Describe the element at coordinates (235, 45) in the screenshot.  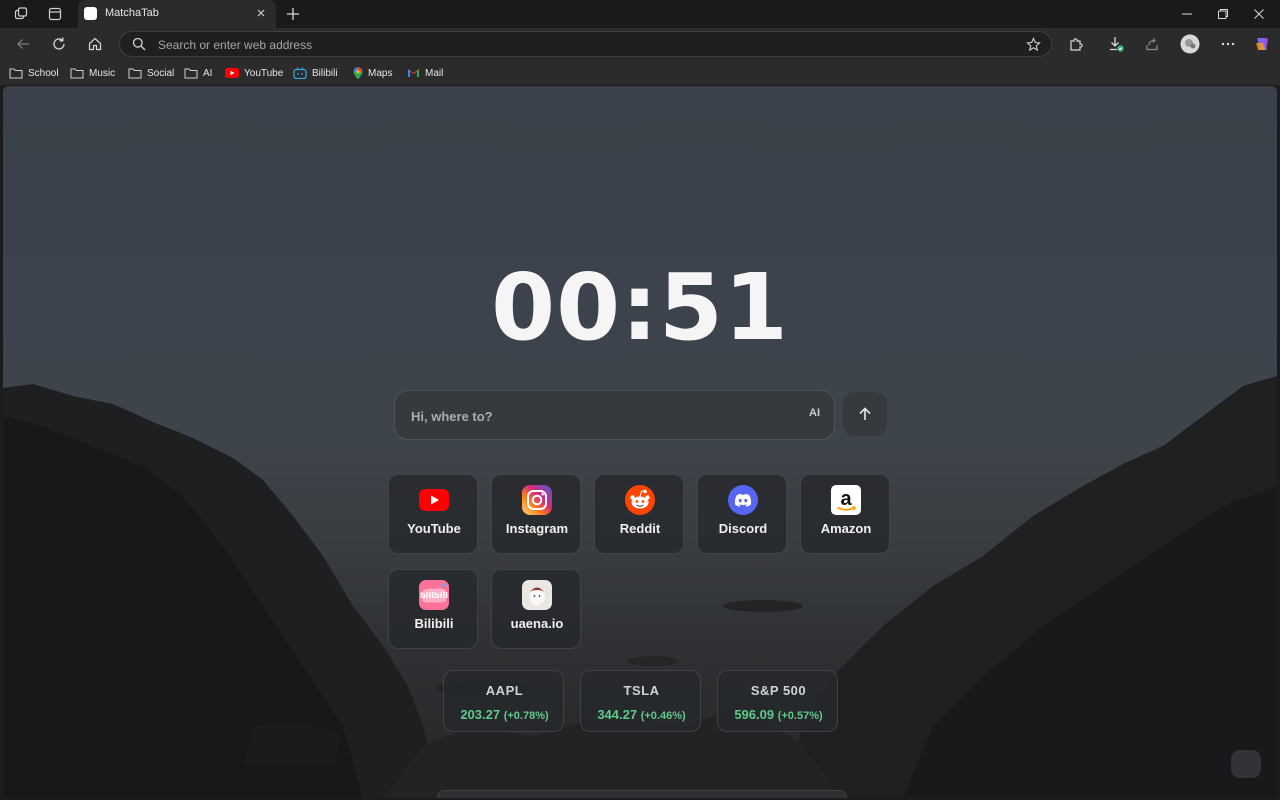
I see `address-placeholder: Search or enter web address` at that location.